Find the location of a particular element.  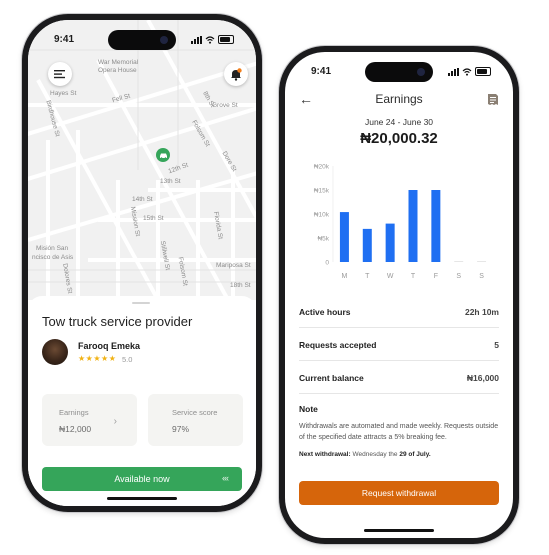

earnings-bar-chart: ₦20k ₦15k ₦10k ₦5k 0 M T W T F S S is located at coordinates (400, 222).